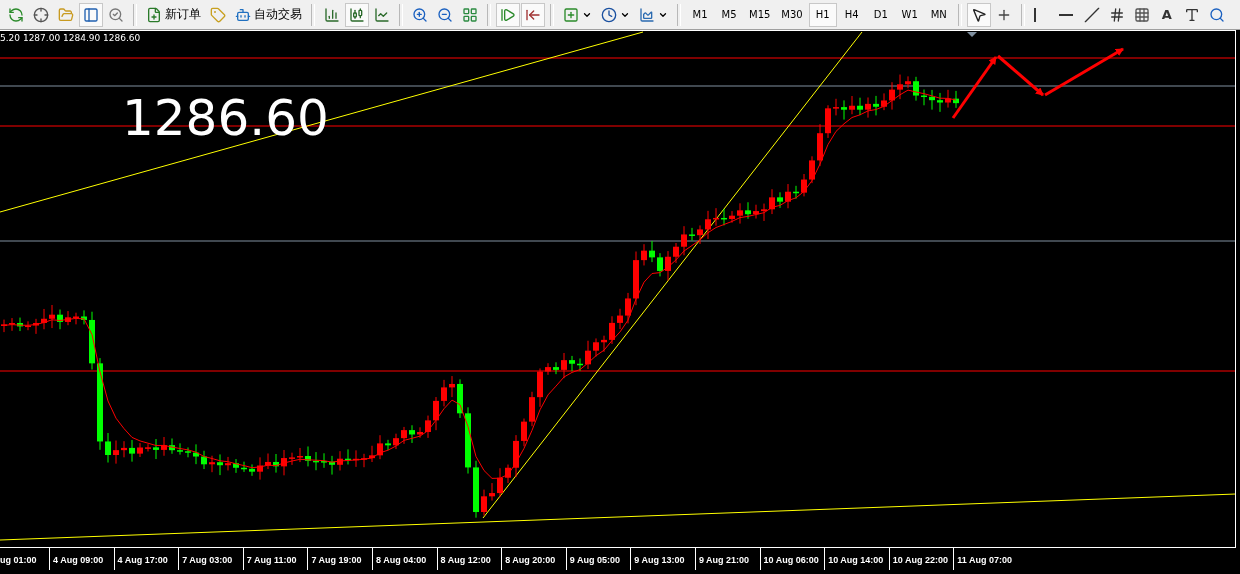 The height and width of the screenshot is (574, 1240). What do you see at coordinates (760, 14) in the screenshot?
I see `timeframe-button: M15` at bounding box center [760, 14].